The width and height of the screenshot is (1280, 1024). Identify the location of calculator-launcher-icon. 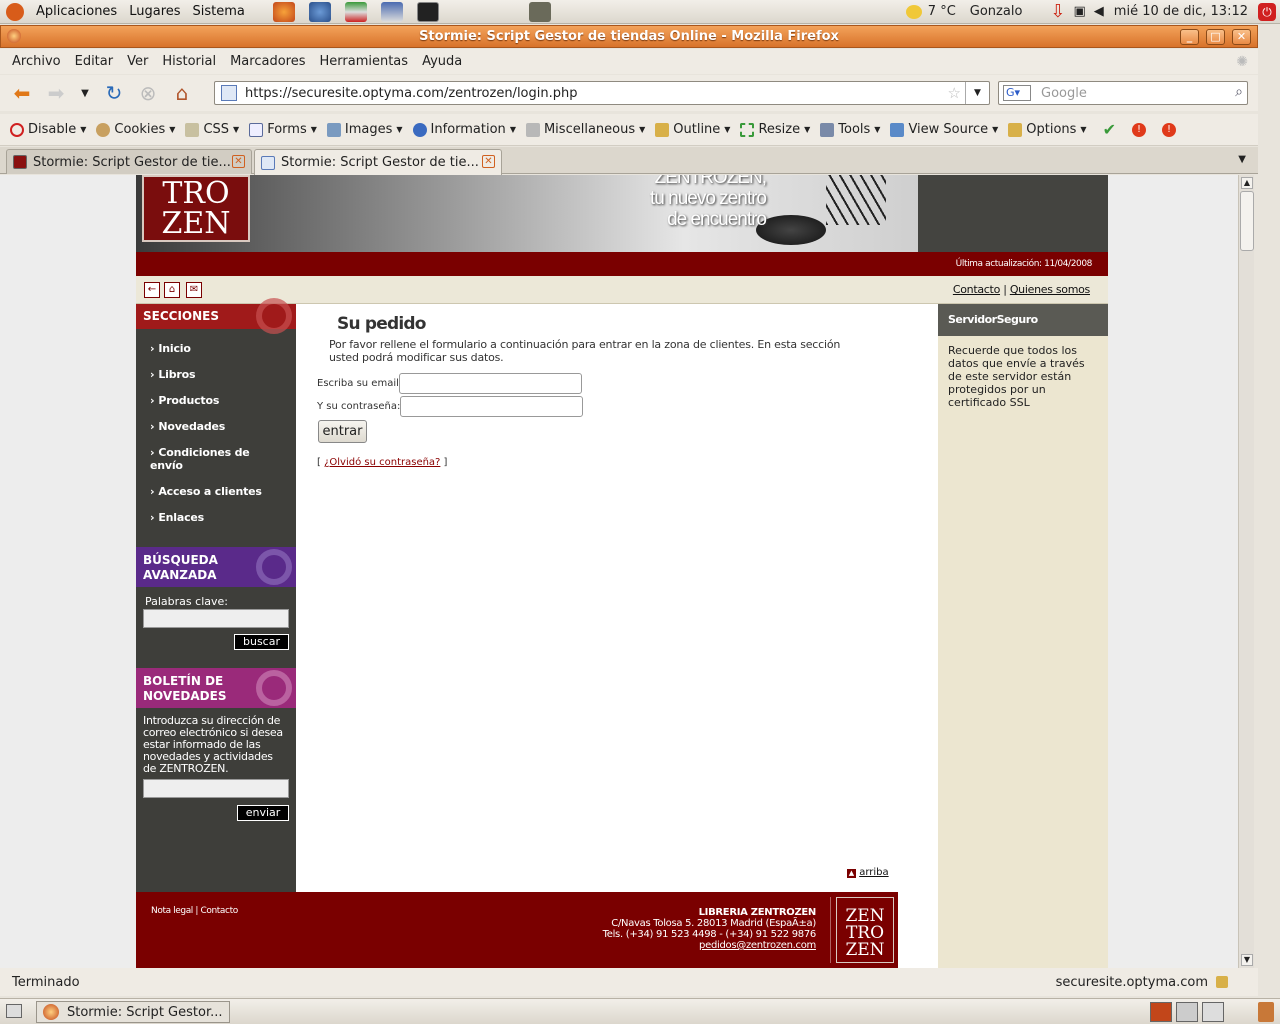
(539, 11).